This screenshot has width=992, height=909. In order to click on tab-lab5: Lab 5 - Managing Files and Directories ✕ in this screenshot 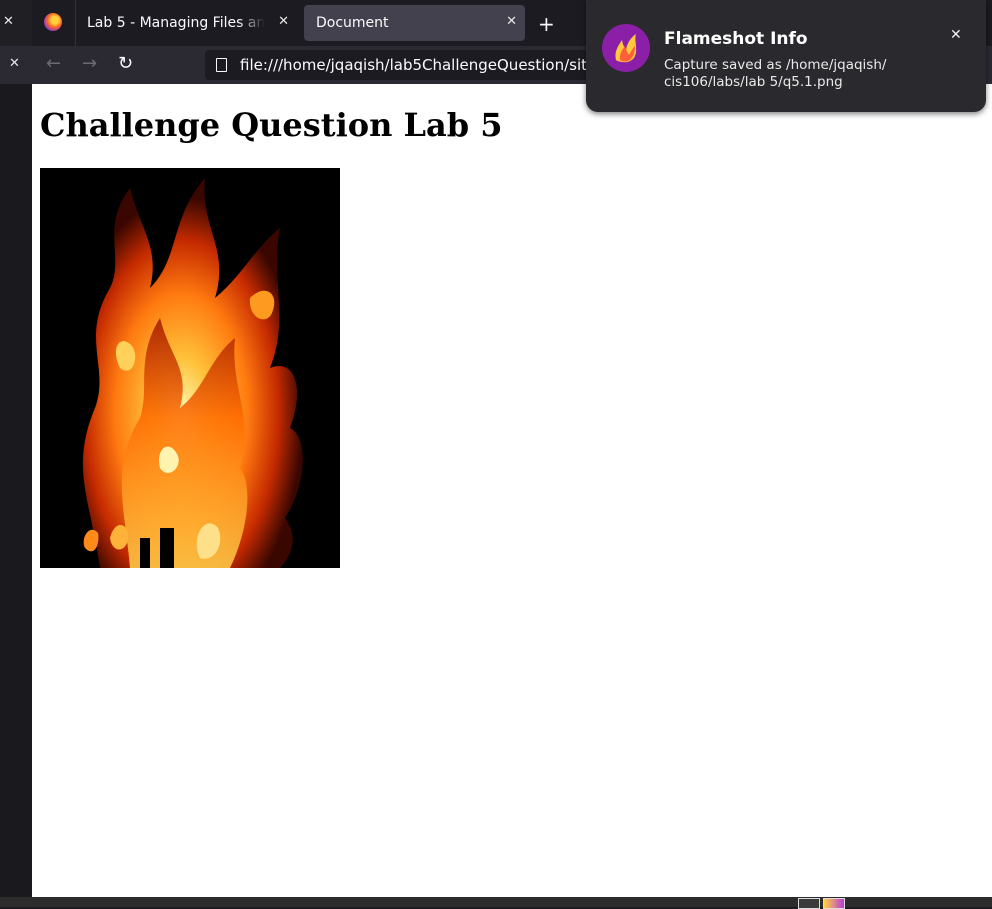, I will do `click(186, 23)`.